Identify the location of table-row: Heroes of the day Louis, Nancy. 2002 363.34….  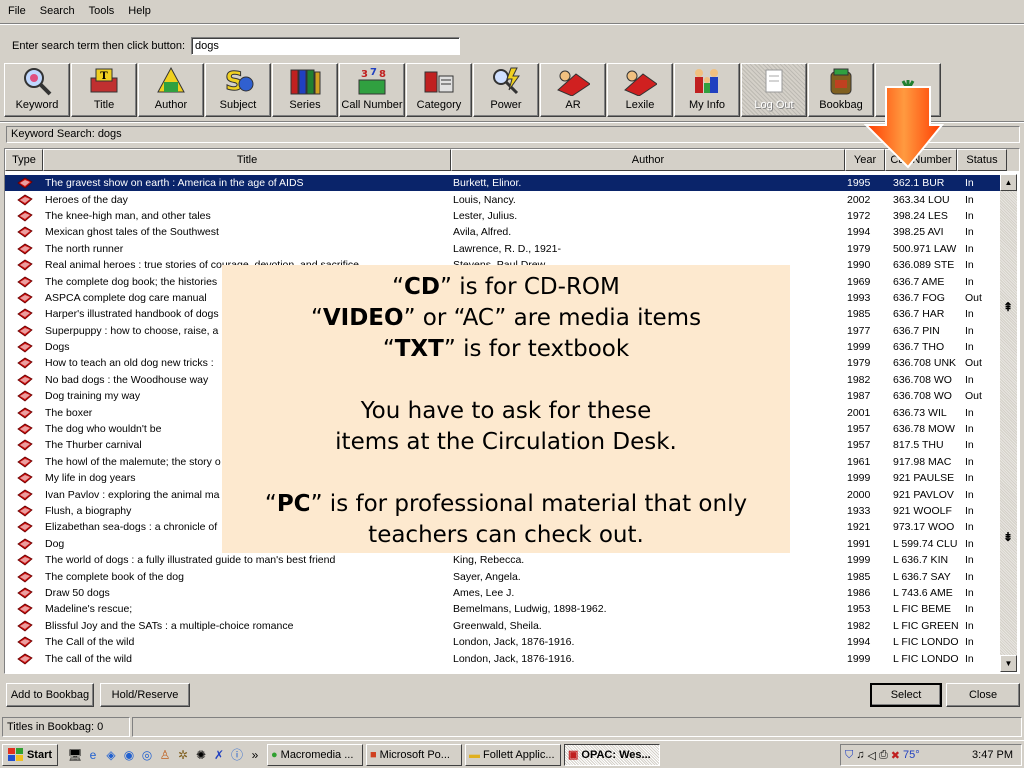
(504, 199).